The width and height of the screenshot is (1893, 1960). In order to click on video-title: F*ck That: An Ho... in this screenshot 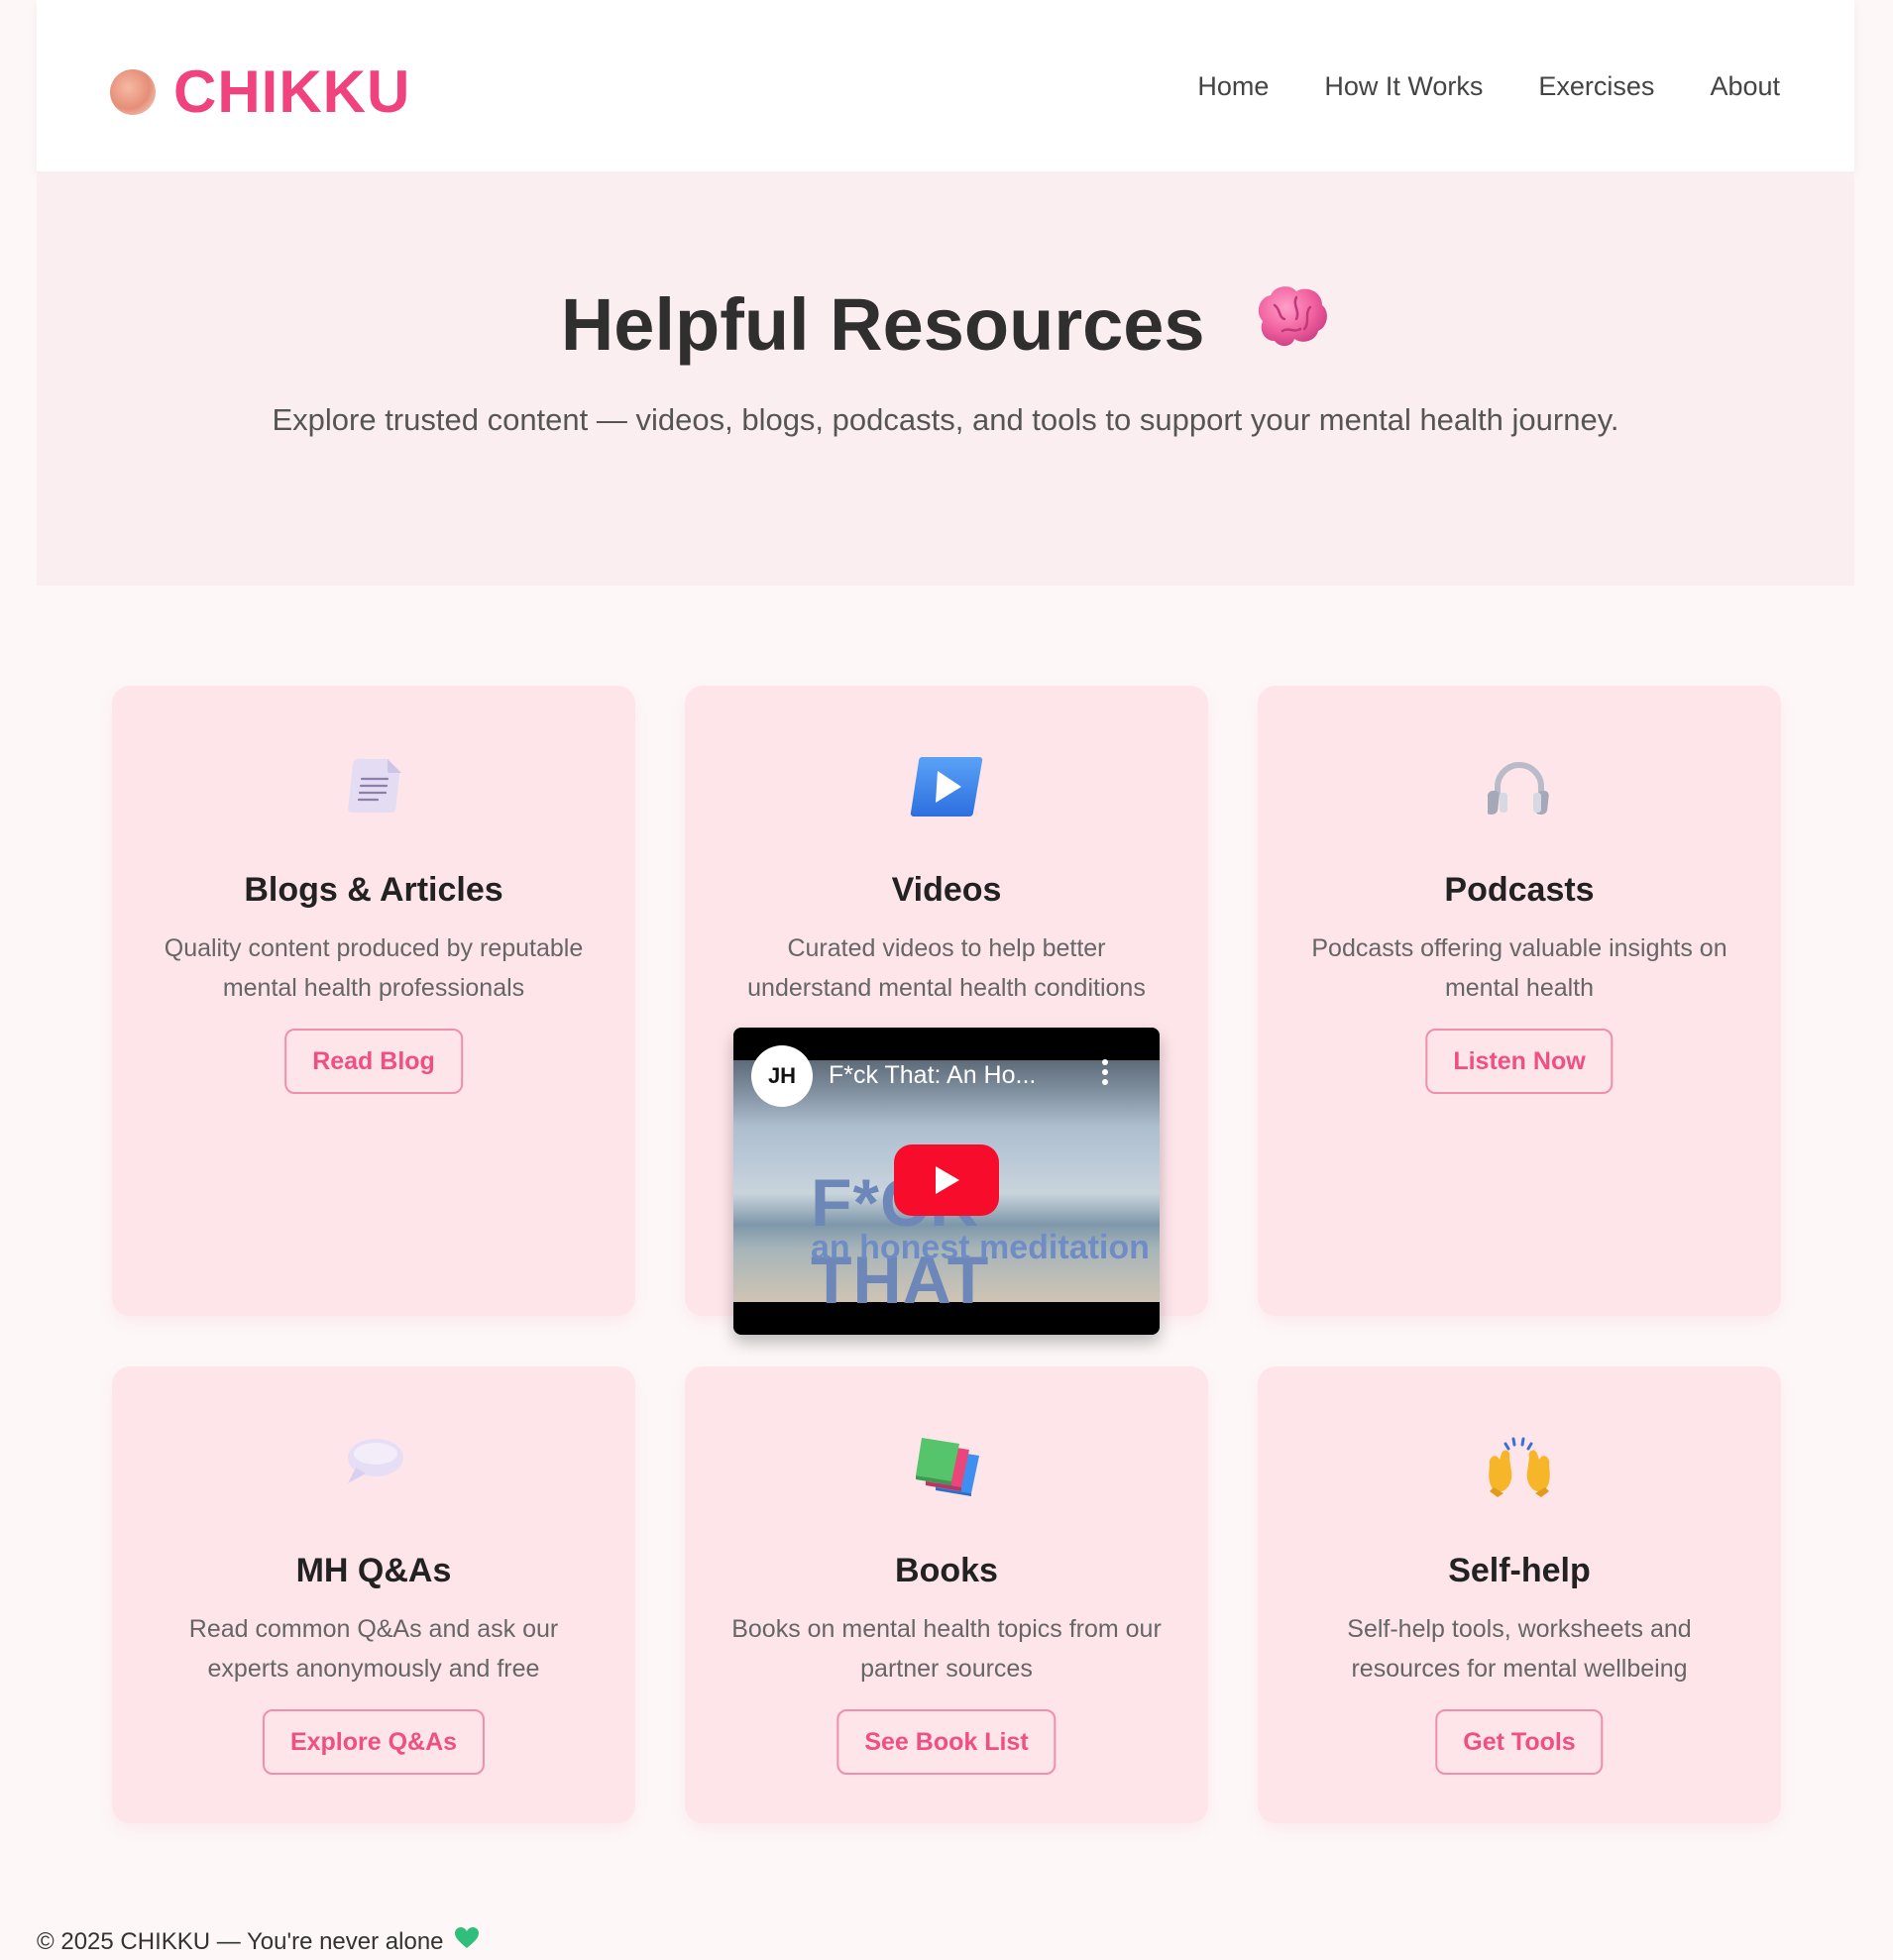, I will do `click(932, 1075)`.